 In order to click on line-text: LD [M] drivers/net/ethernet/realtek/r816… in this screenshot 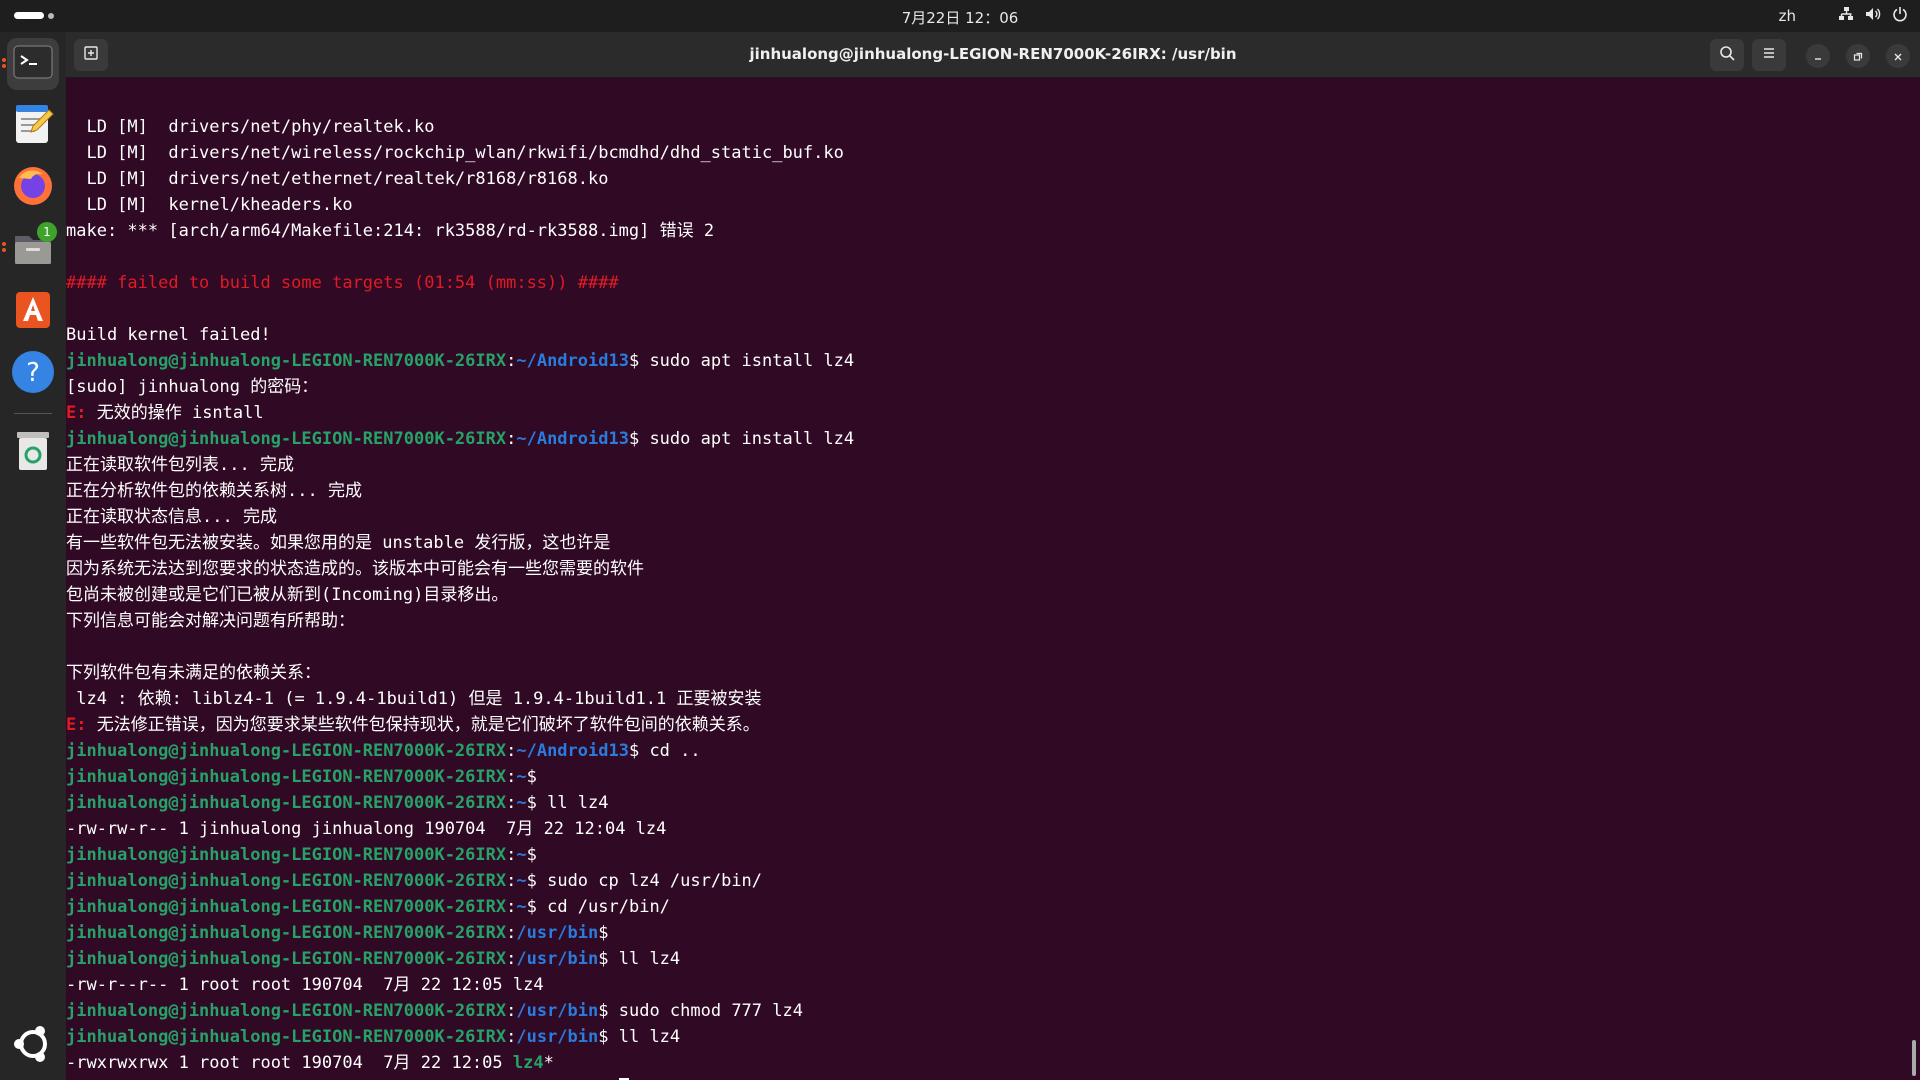, I will do `click(337, 179)`.